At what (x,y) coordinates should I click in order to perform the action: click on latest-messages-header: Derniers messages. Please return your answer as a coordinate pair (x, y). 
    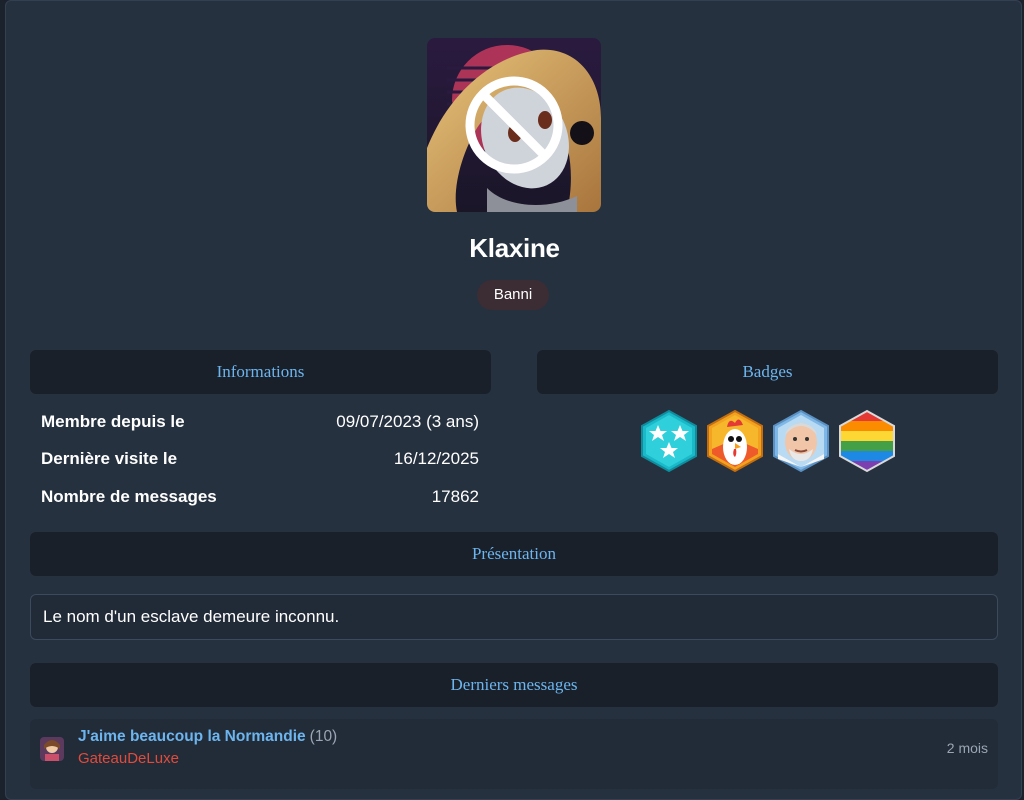
    Looking at the image, I should click on (514, 685).